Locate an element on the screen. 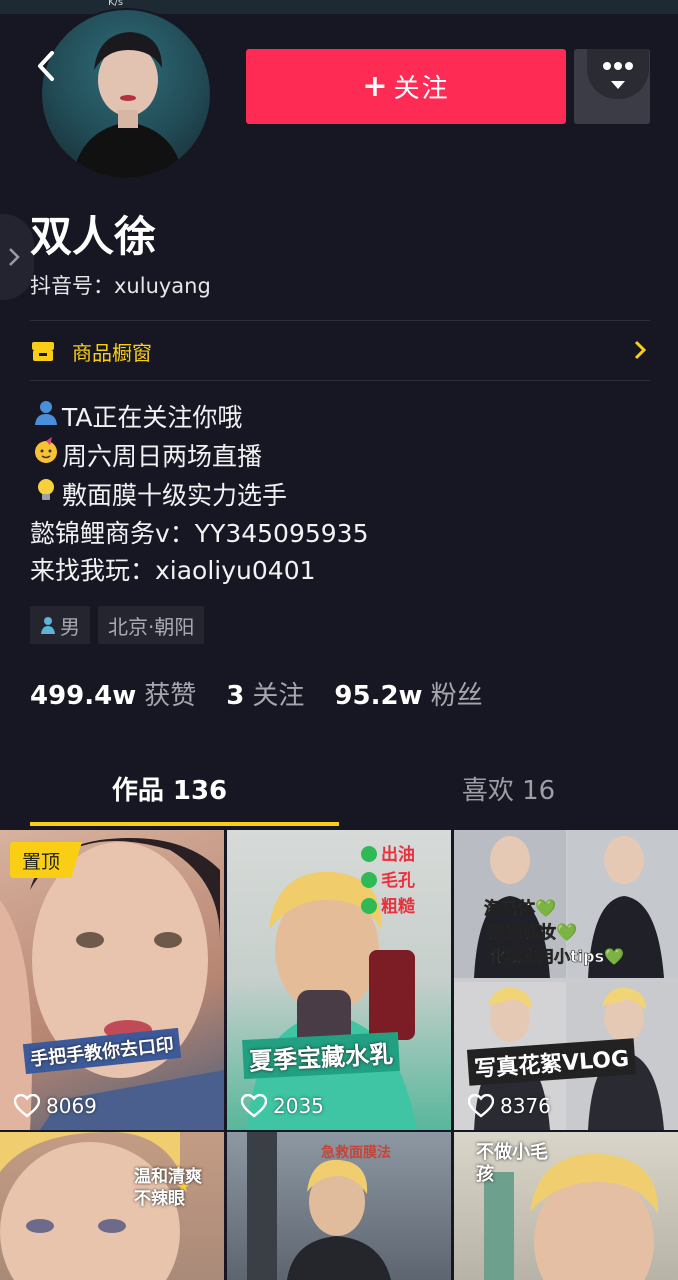 This screenshot has height=1280, width=678. bio-line: 敷面膜十级实力选手 is located at coordinates (199, 495).